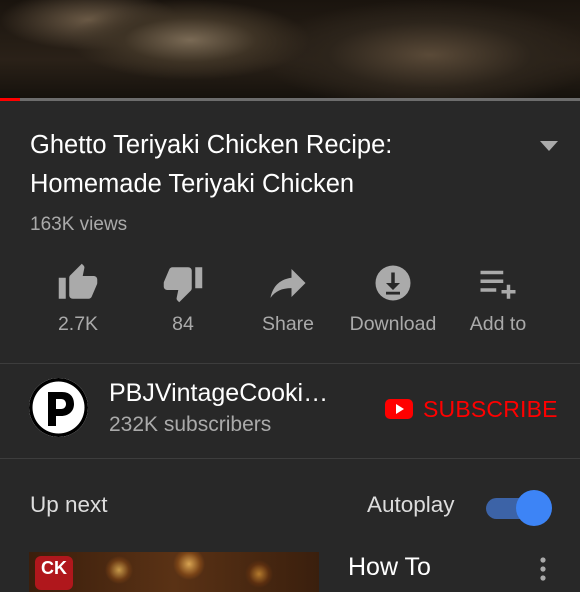  Describe the element at coordinates (389, 567) in the screenshot. I see `next-video-title: How To` at that location.